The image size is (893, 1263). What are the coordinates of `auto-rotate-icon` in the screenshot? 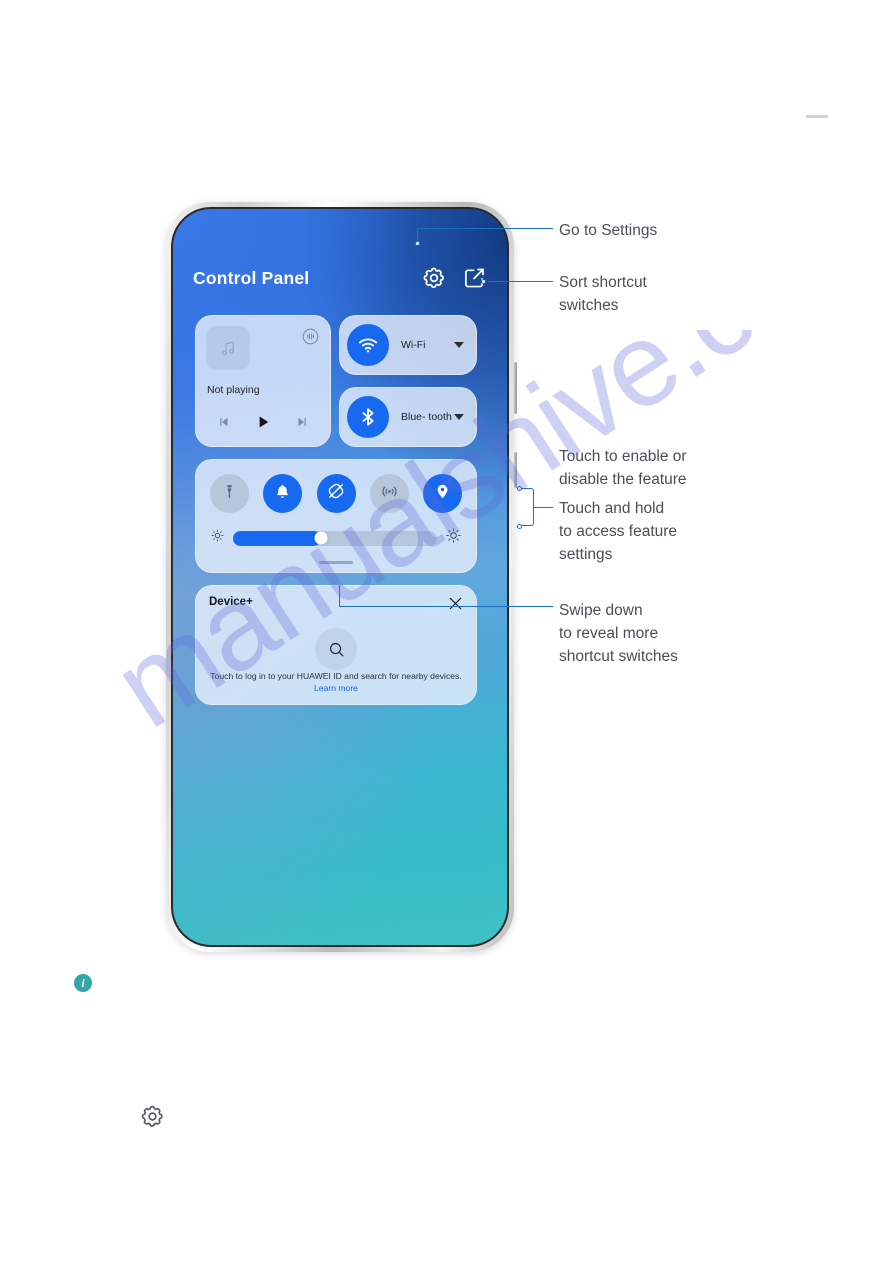 It's located at (336, 493).